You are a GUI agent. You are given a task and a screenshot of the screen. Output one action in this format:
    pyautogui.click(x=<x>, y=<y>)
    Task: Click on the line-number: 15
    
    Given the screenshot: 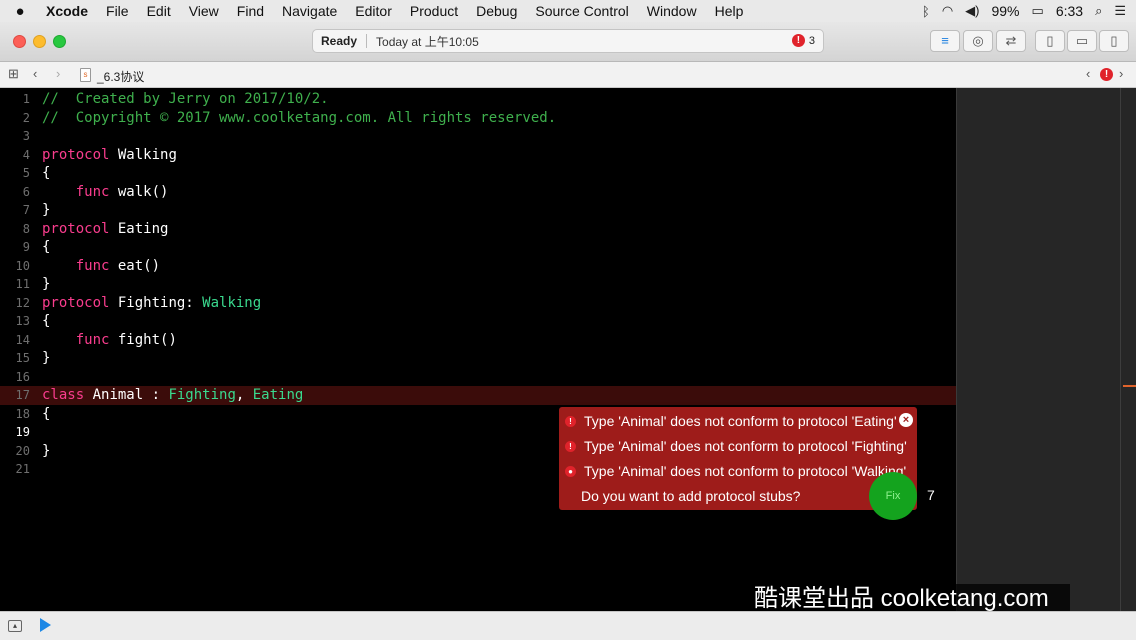 What is the action you would take?
    pyautogui.click(x=22, y=358)
    